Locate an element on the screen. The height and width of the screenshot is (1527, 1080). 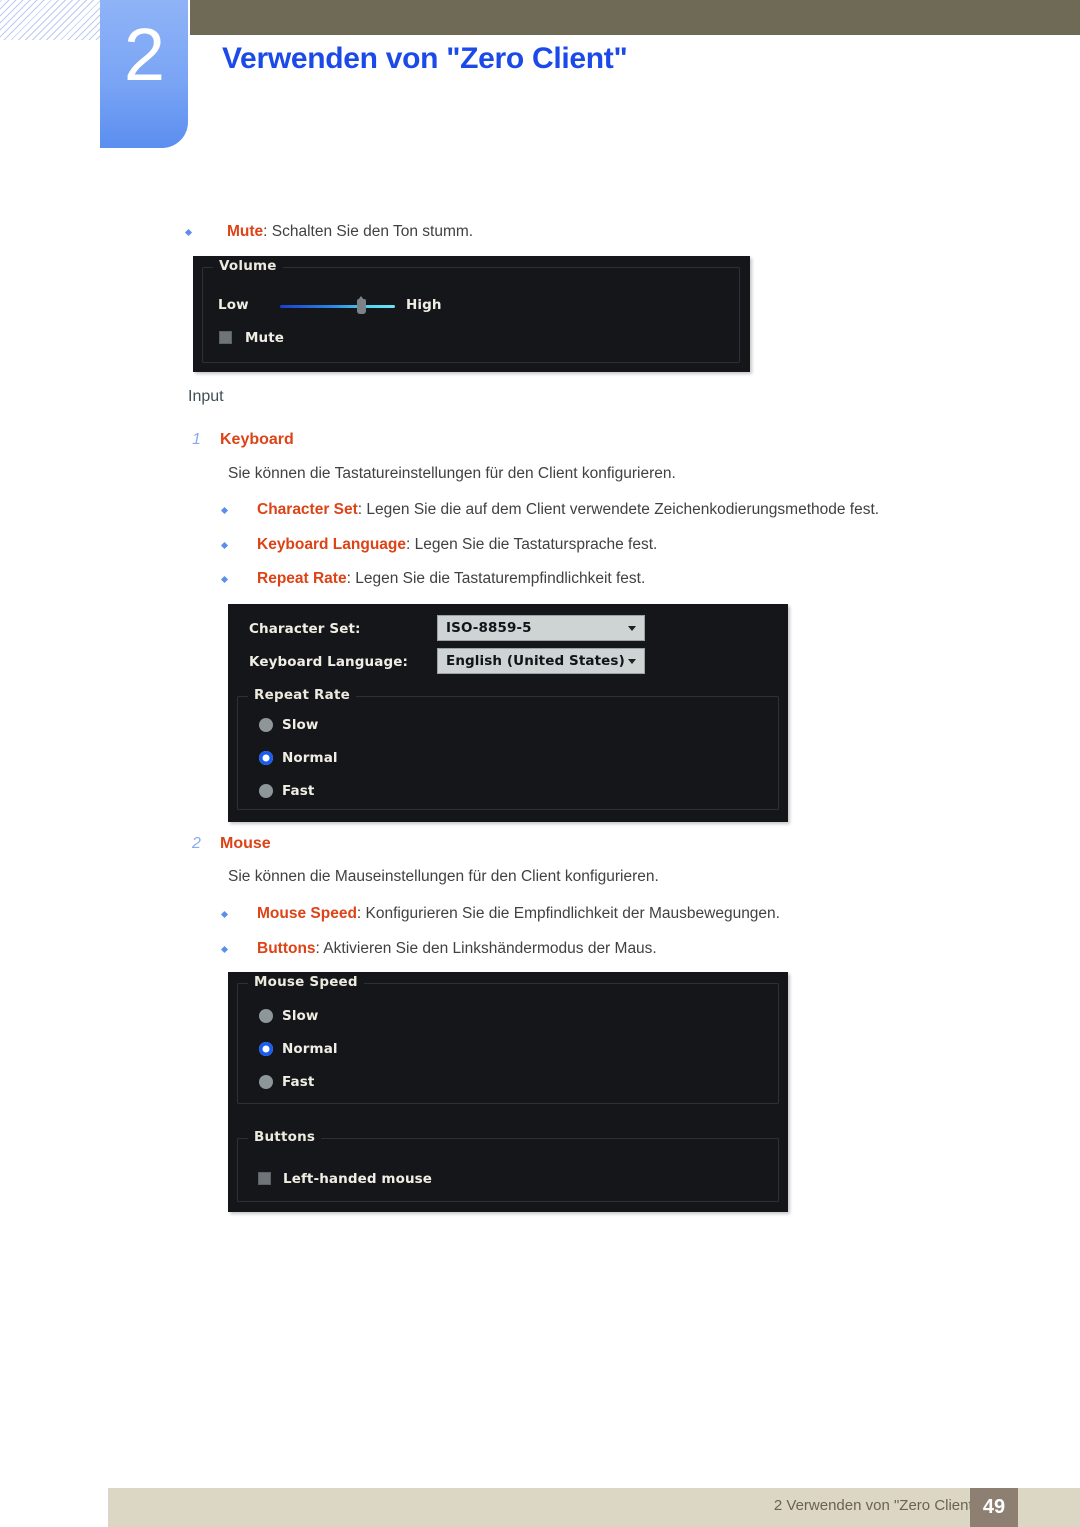
mouse-speed-legend: Mouse Speed is located at coordinates (306, 982).